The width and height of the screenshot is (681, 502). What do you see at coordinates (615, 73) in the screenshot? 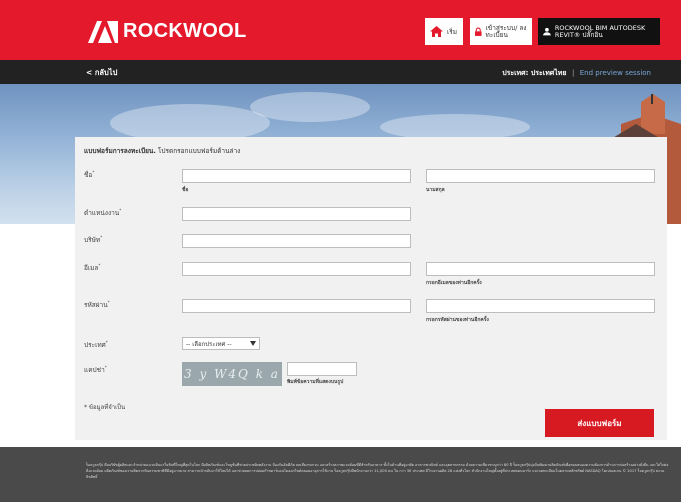
I see `end-preview-link: End preview session` at bounding box center [615, 73].